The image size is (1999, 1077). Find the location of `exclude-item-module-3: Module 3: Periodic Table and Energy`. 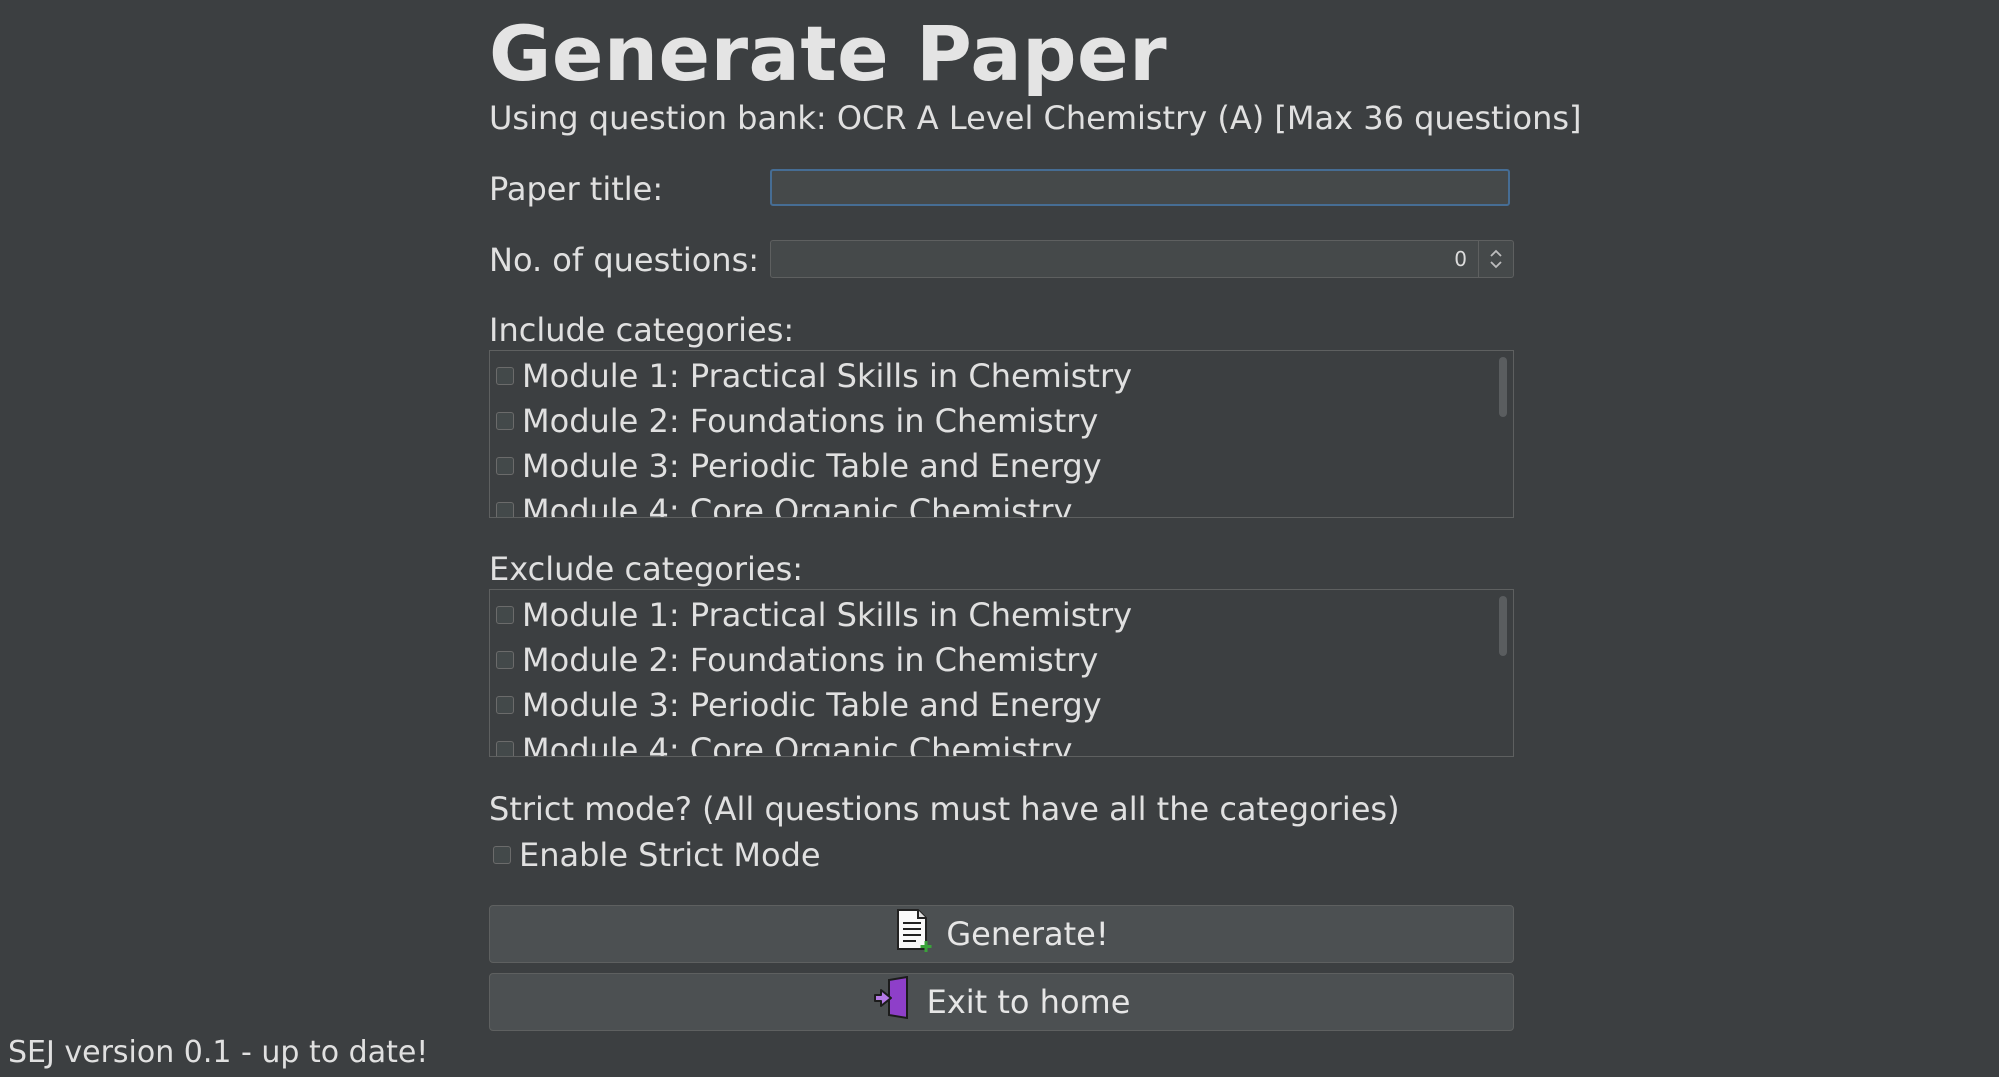

exclude-item-module-3: Module 3: Periodic Table and Energy is located at coordinates (799, 704).